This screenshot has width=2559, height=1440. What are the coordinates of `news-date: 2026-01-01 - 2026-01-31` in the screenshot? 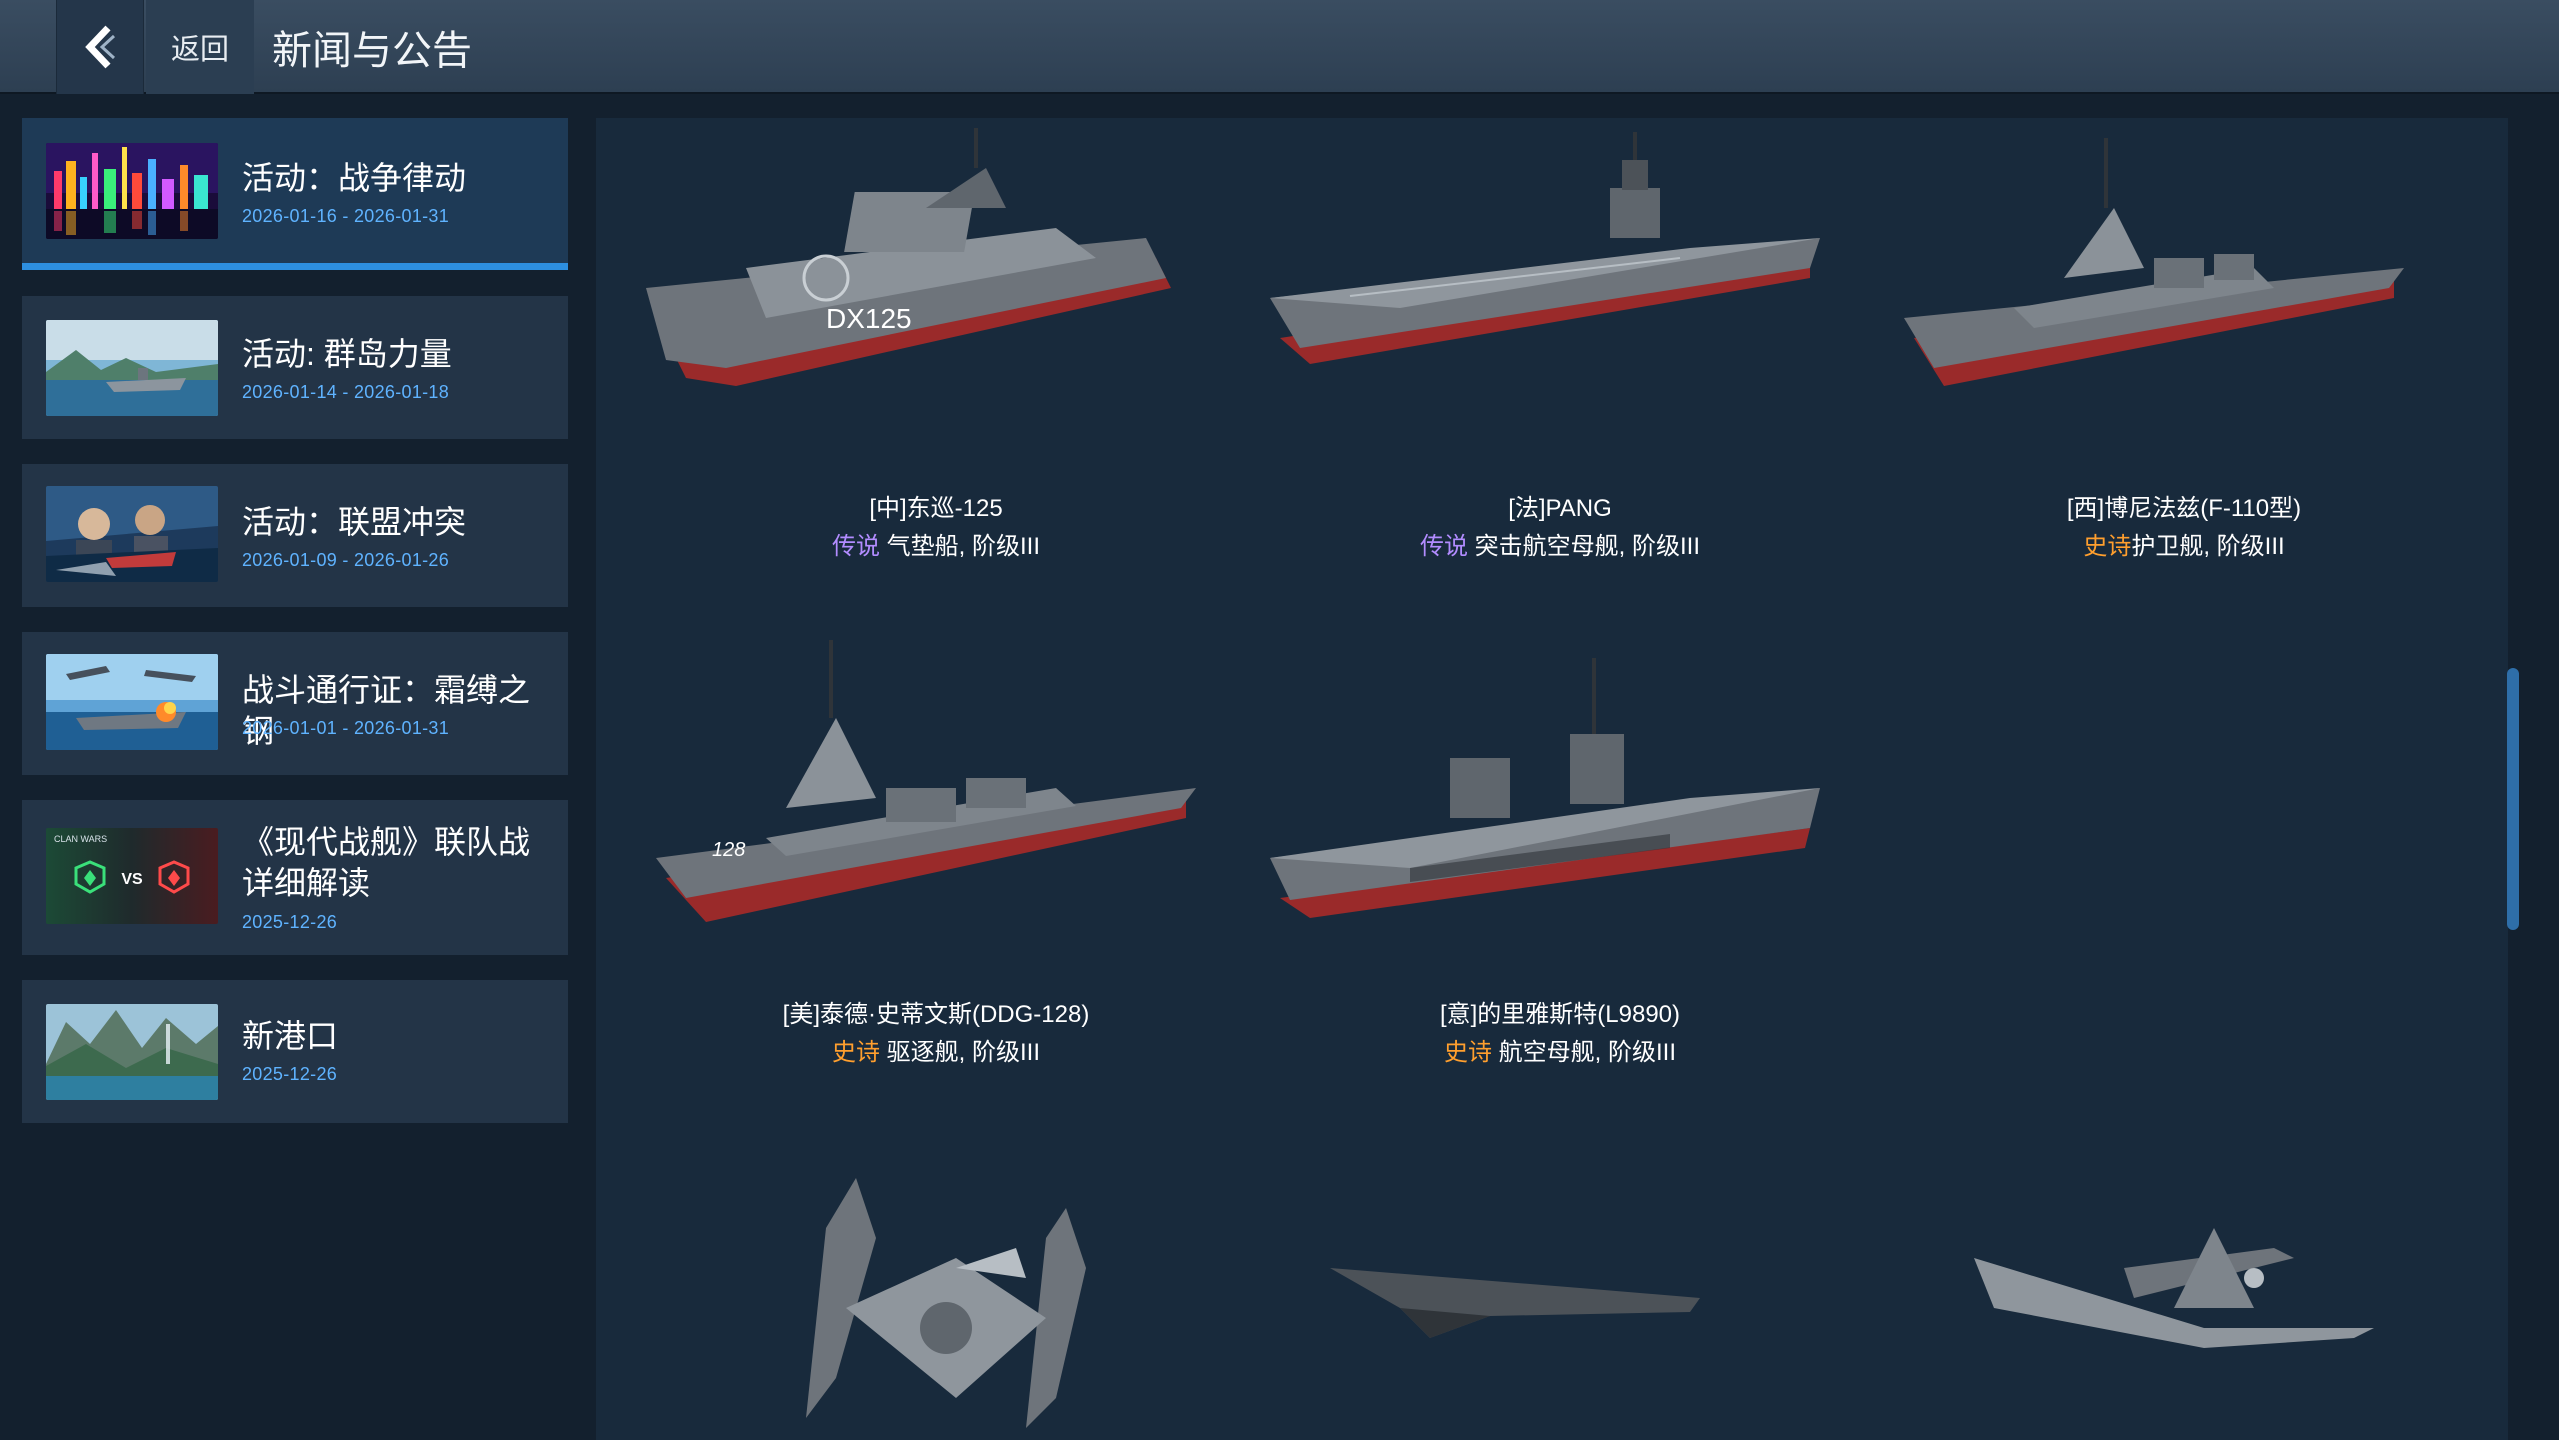 It's located at (346, 728).